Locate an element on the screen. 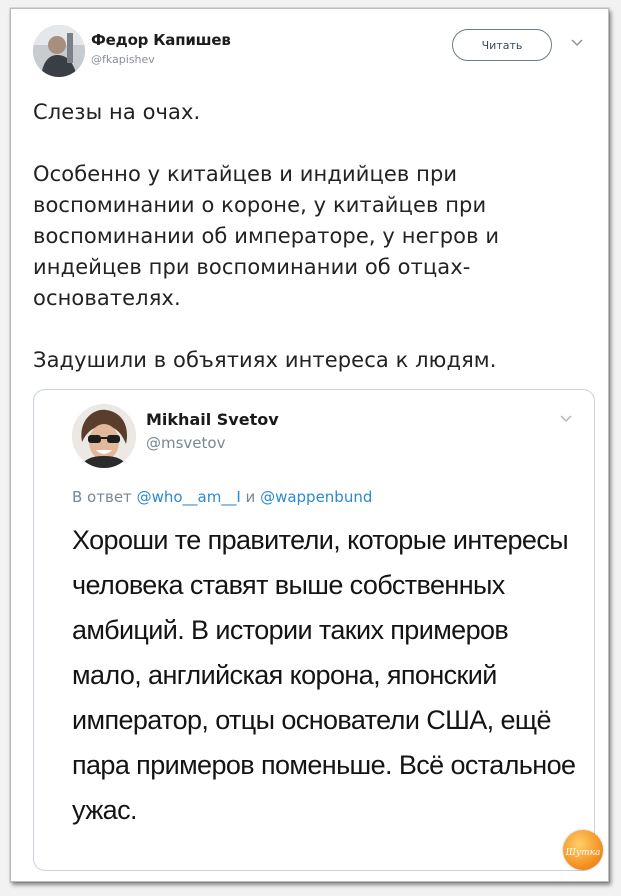 The image size is (621, 896). mention-link: @who__am__I is located at coordinates (189, 497).